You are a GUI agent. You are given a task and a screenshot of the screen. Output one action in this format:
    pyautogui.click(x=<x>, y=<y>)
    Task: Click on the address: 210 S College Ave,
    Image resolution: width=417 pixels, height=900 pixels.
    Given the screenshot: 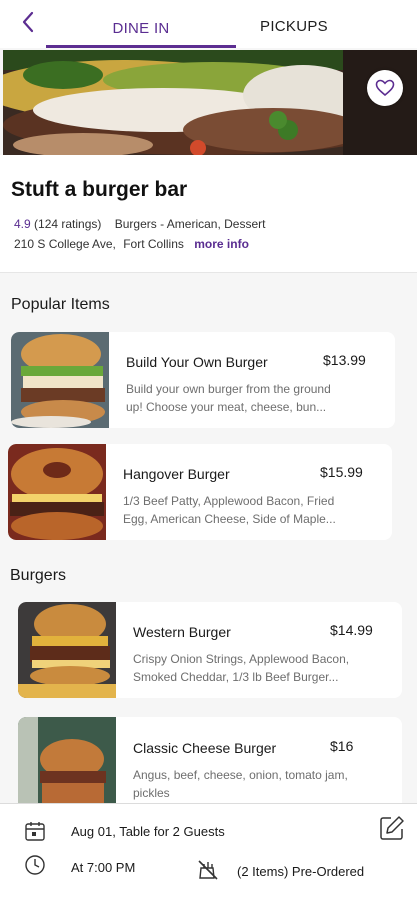 What is the action you would take?
    pyautogui.click(x=65, y=244)
    